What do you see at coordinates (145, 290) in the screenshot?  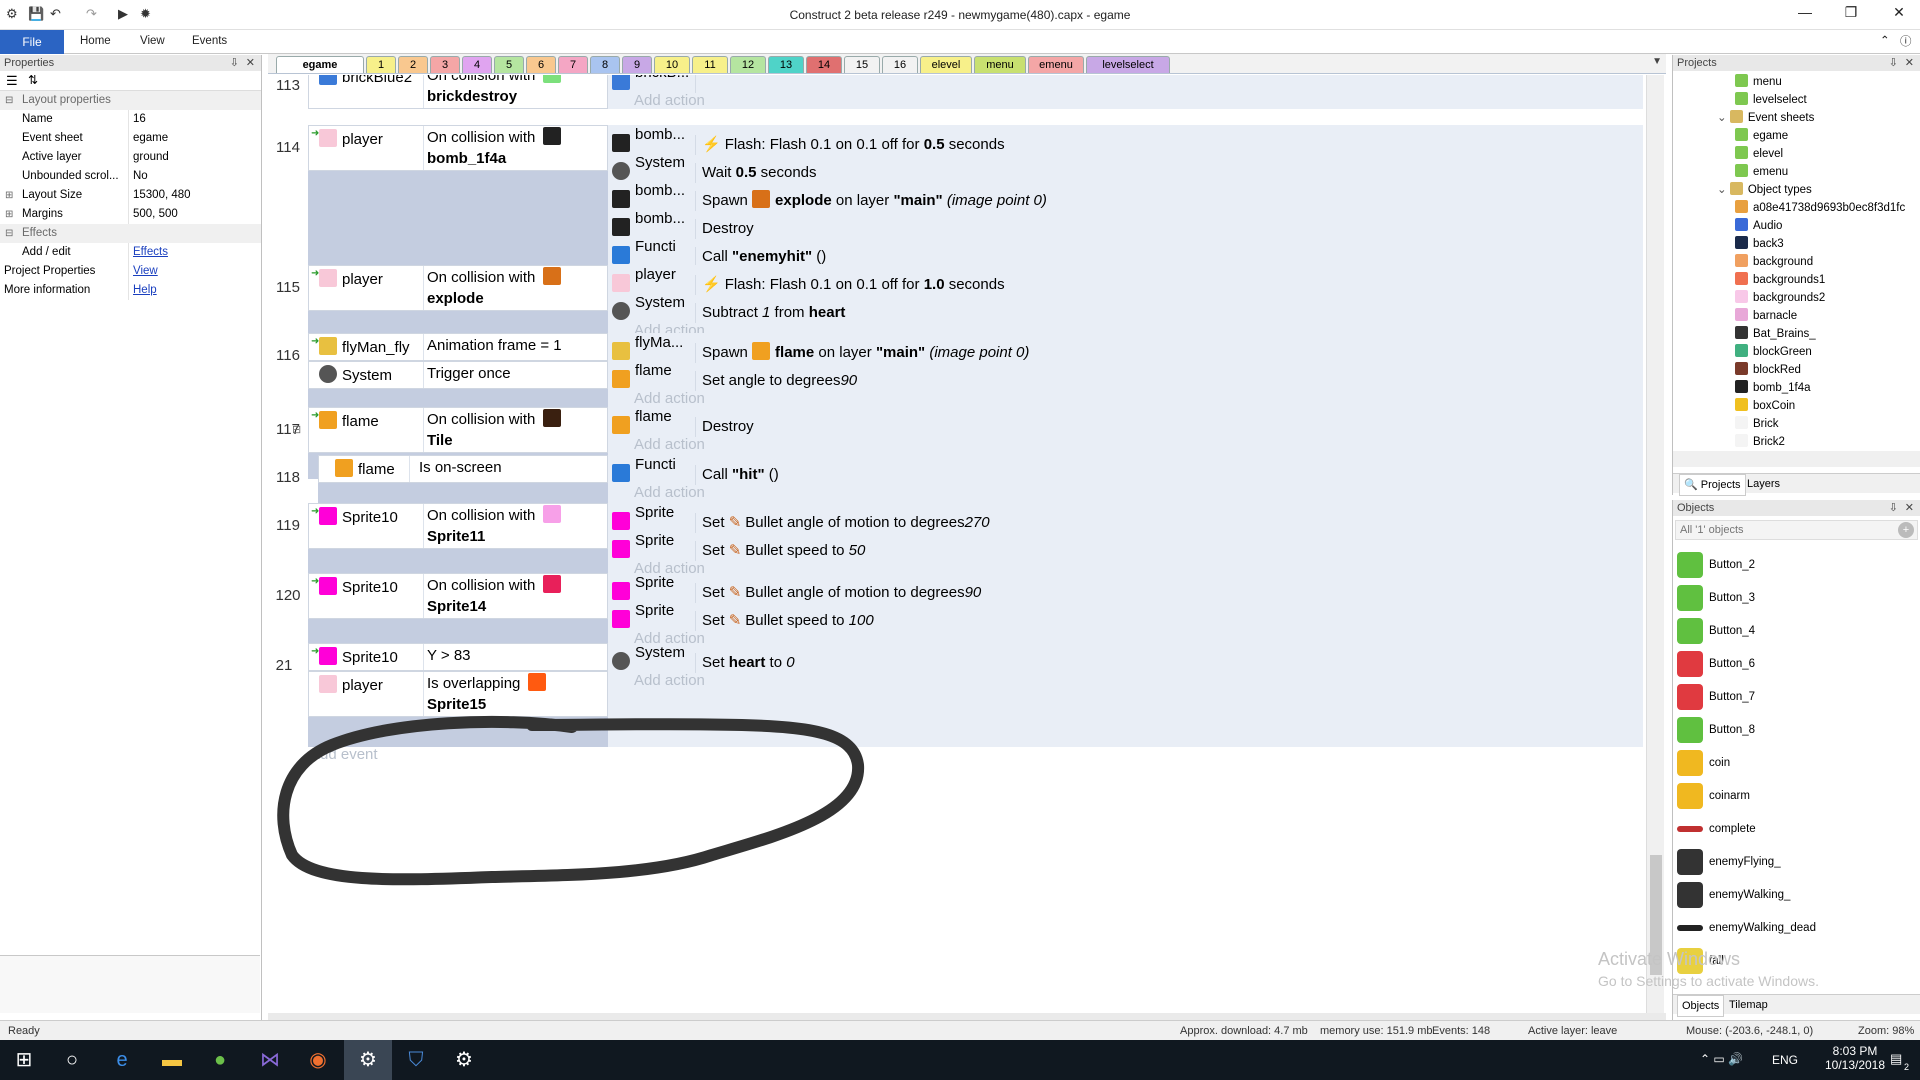 I see `help-link: Help` at bounding box center [145, 290].